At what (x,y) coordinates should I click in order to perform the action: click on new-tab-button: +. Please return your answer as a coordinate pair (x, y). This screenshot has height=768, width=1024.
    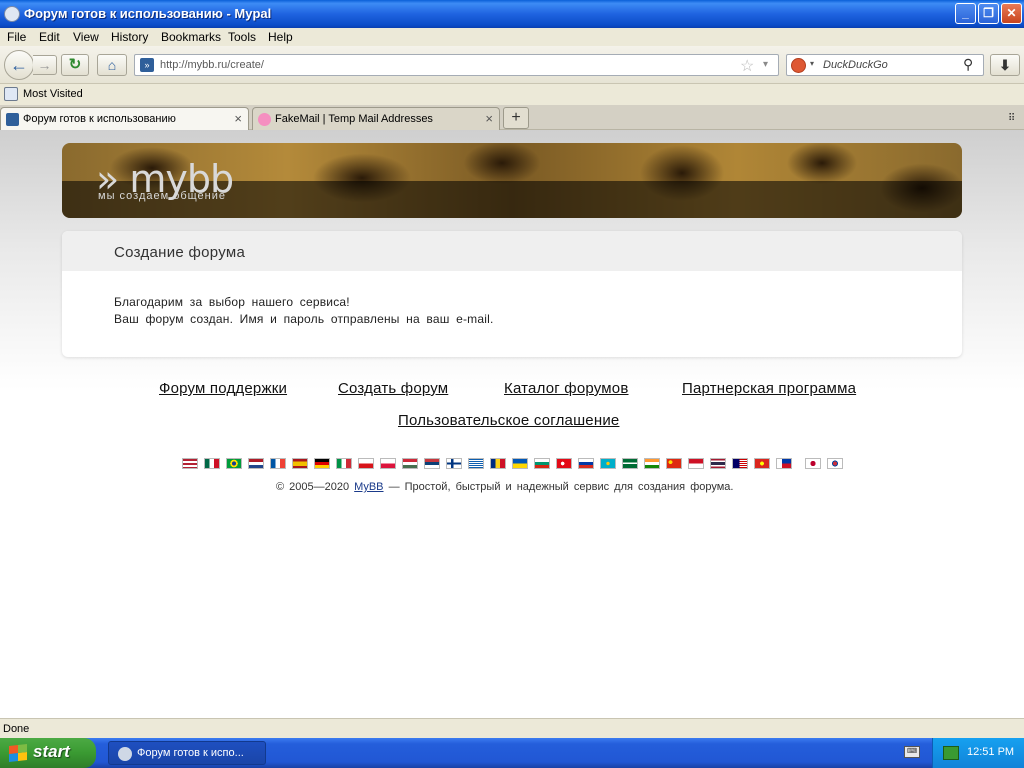
    Looking at the image, I should click on (516, 118).